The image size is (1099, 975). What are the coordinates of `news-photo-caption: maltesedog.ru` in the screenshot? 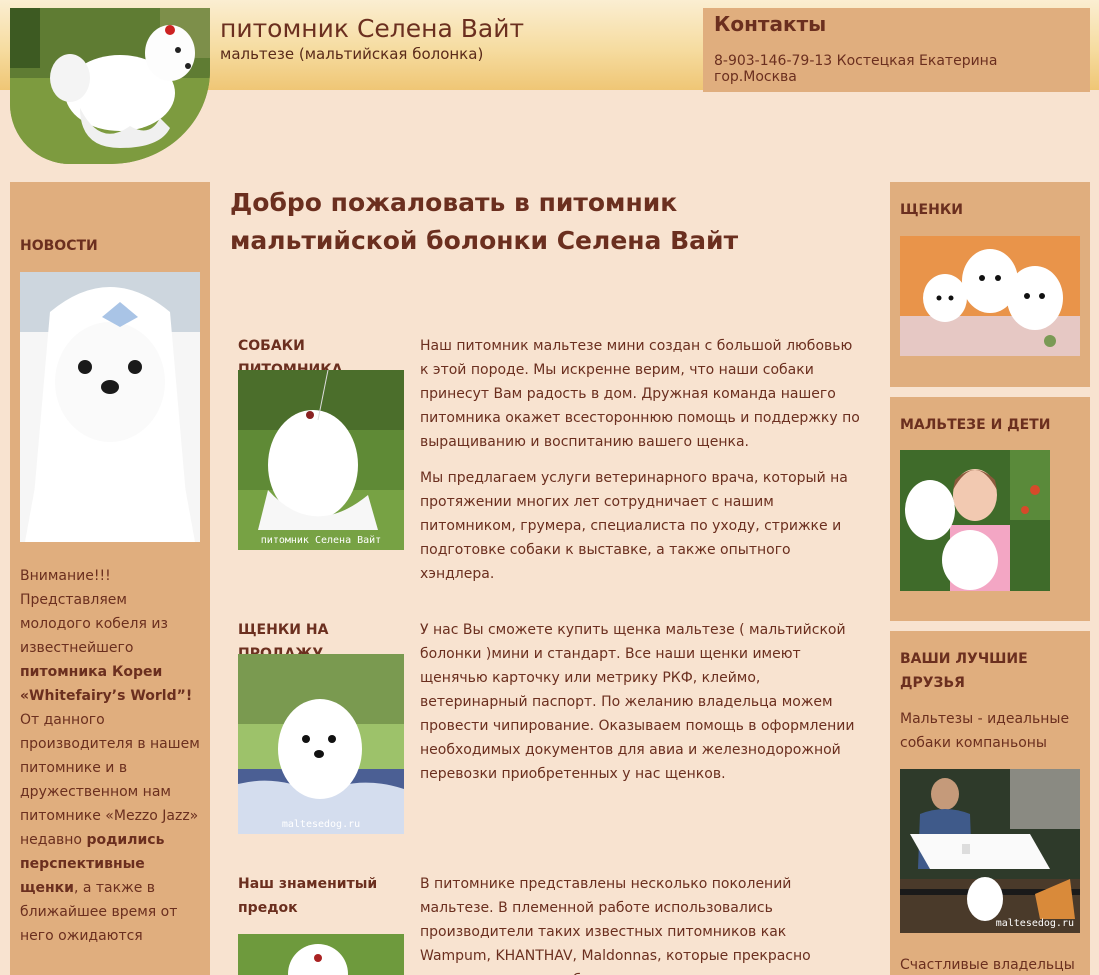 It's located at (110, 532).